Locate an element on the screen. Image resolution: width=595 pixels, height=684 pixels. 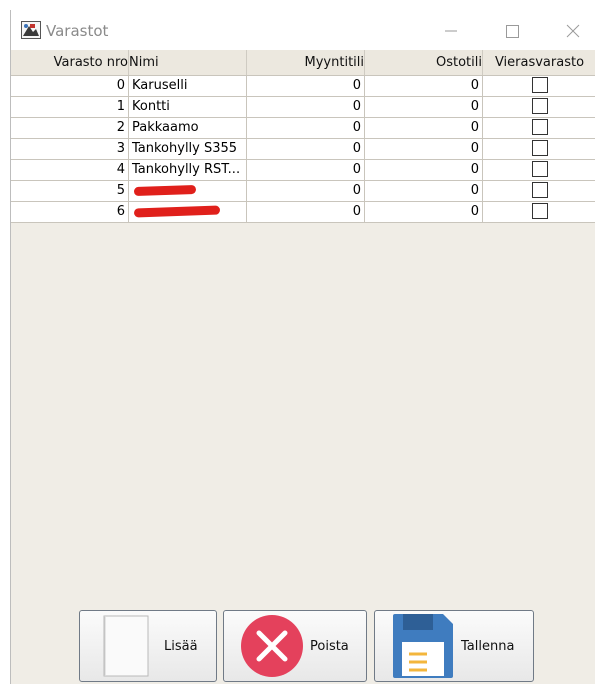
table-row: 3 Tankohylly S355 0 0 is located at coordinates (303, 149).